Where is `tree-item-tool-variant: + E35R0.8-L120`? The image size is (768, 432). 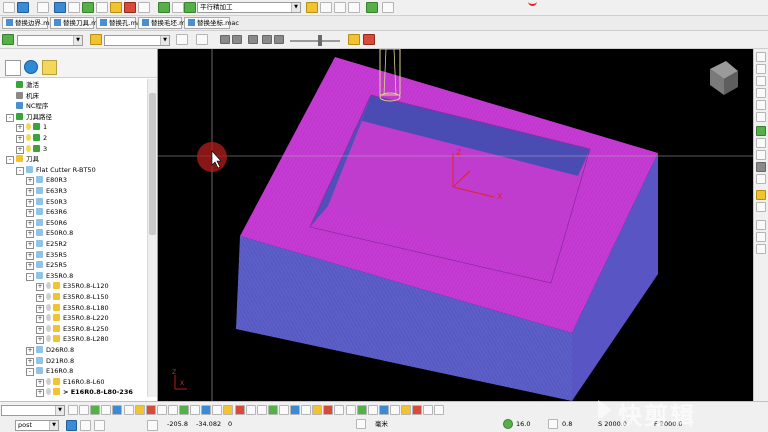 tree-item-tool-variant: + E35R0.8-L120 is located at coordinates (73, 286).